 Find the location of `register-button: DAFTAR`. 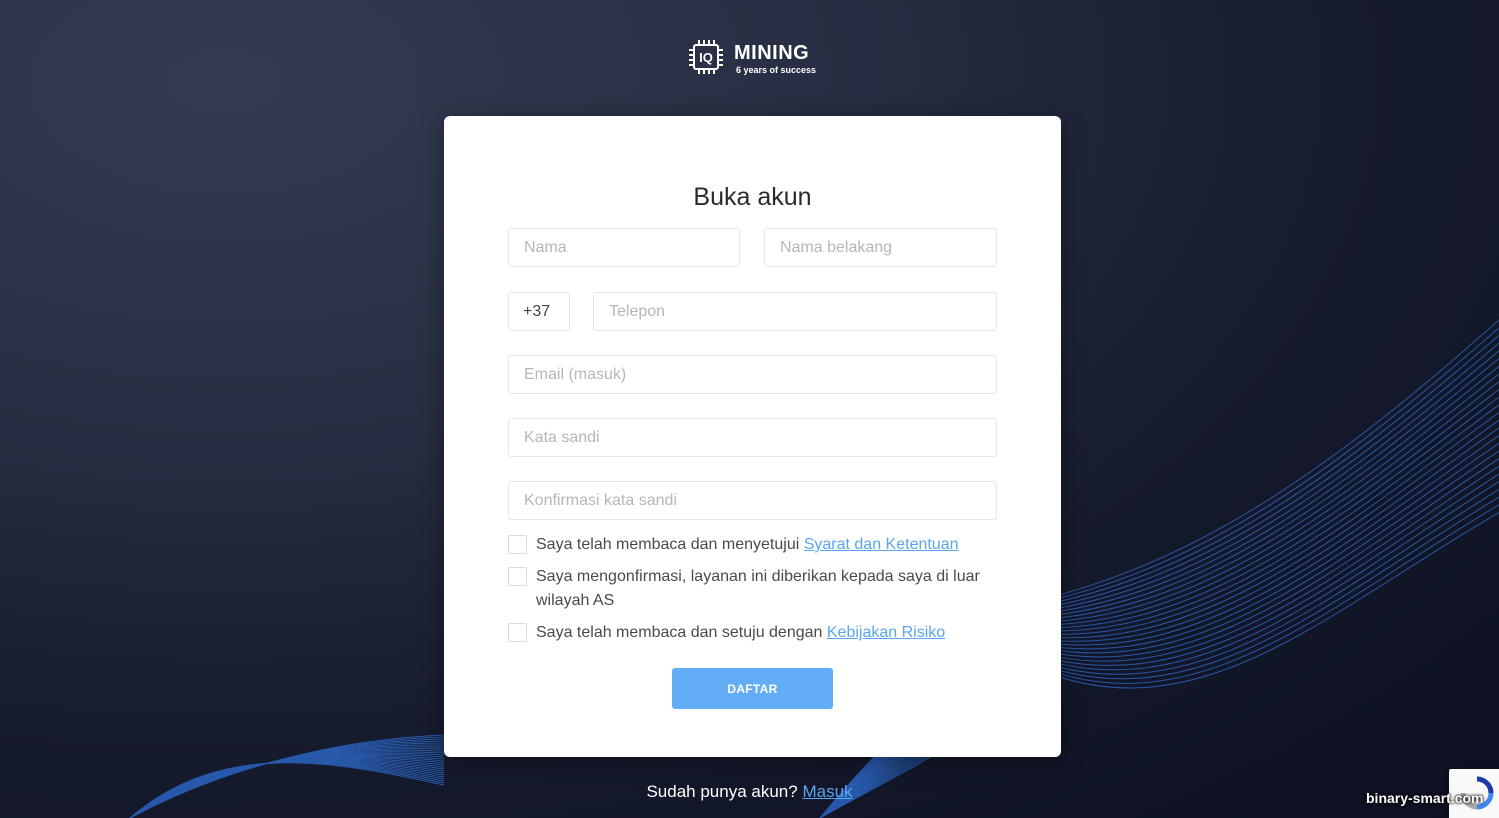

register-button: DAFTAR is located at coordinates (752, 688).